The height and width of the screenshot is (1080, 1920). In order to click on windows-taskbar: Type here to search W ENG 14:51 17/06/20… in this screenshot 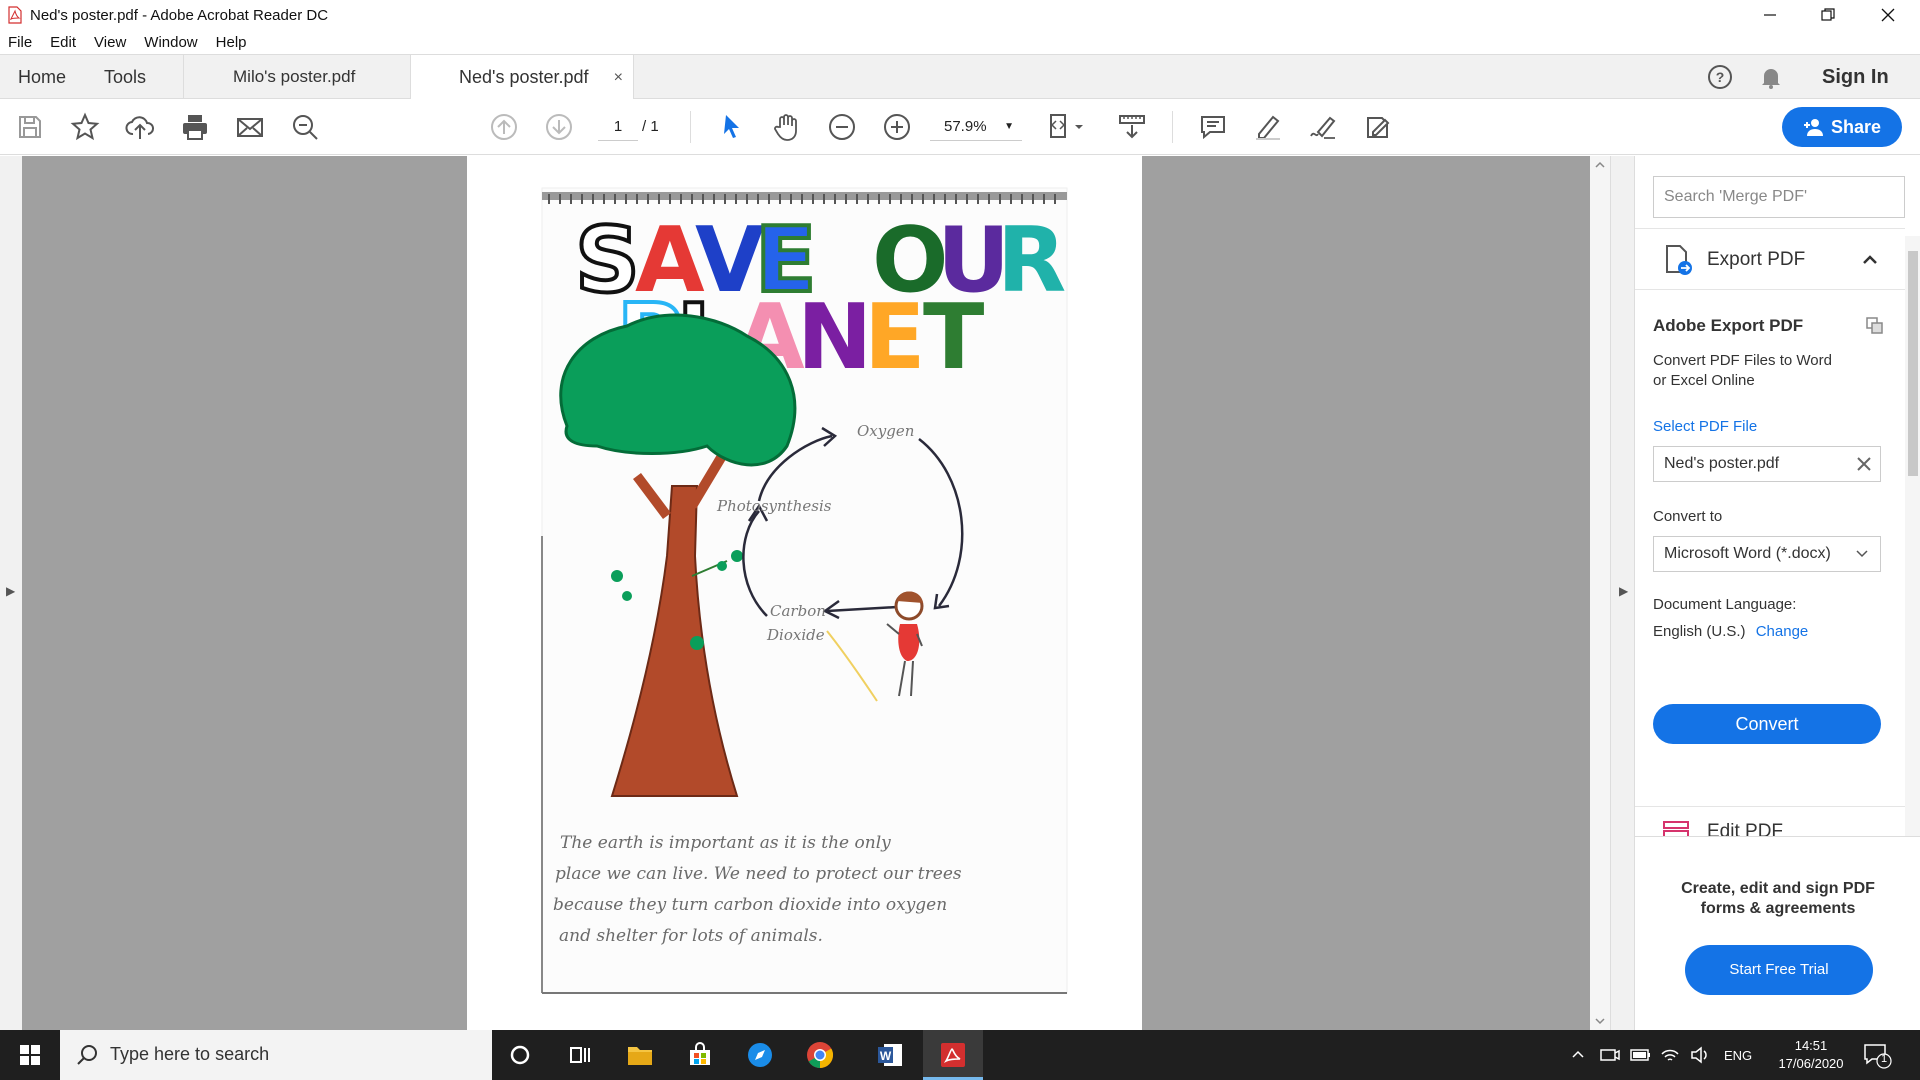, I will do `click(960, 1055)`.